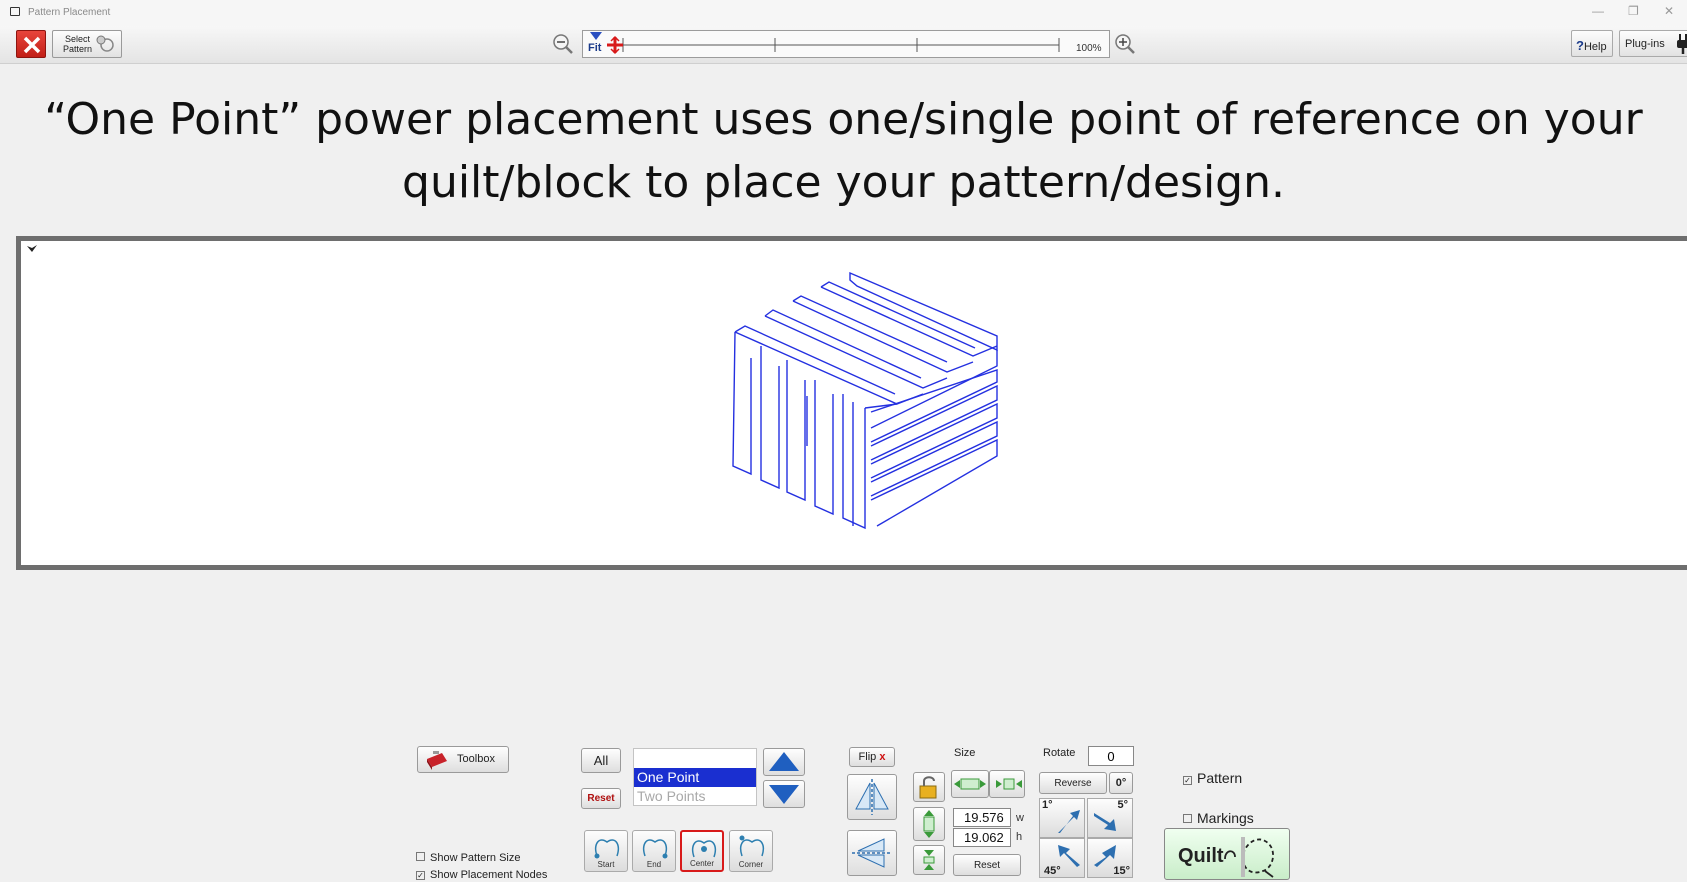 This screenshot has height=882, width=1687. I want to click on select-pattern-line1: Select, so click(78, 39).